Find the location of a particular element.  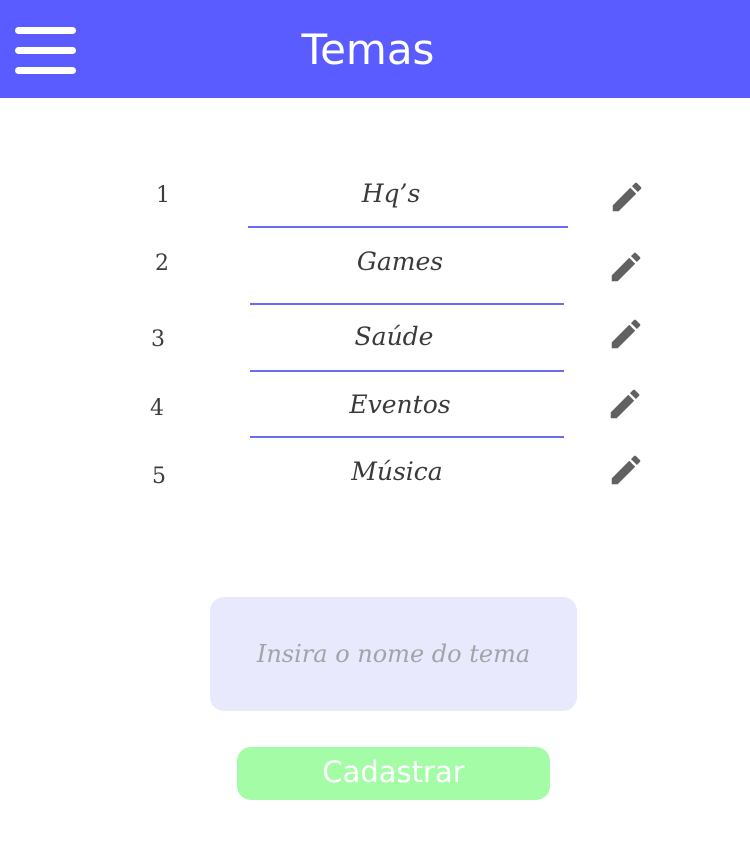

theme-name: Hq’s is located at coordinates (391, 193).